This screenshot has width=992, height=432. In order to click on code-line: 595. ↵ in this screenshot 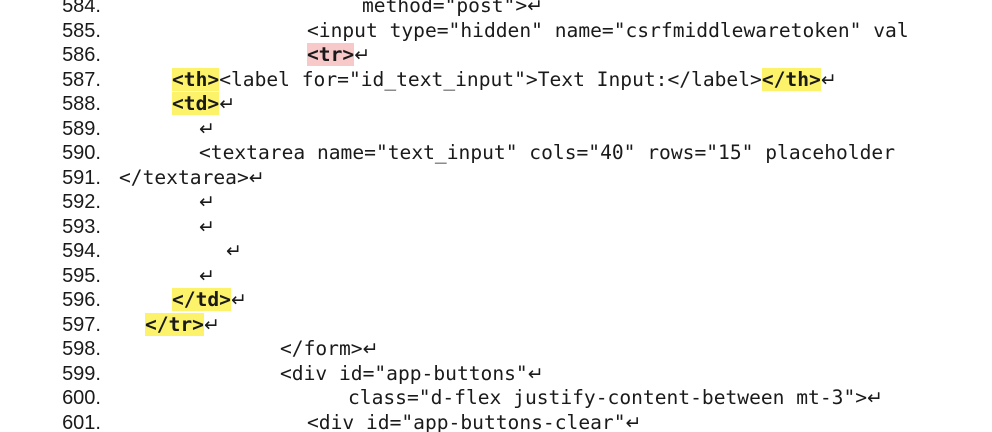, I will do `click(496, 276)`.